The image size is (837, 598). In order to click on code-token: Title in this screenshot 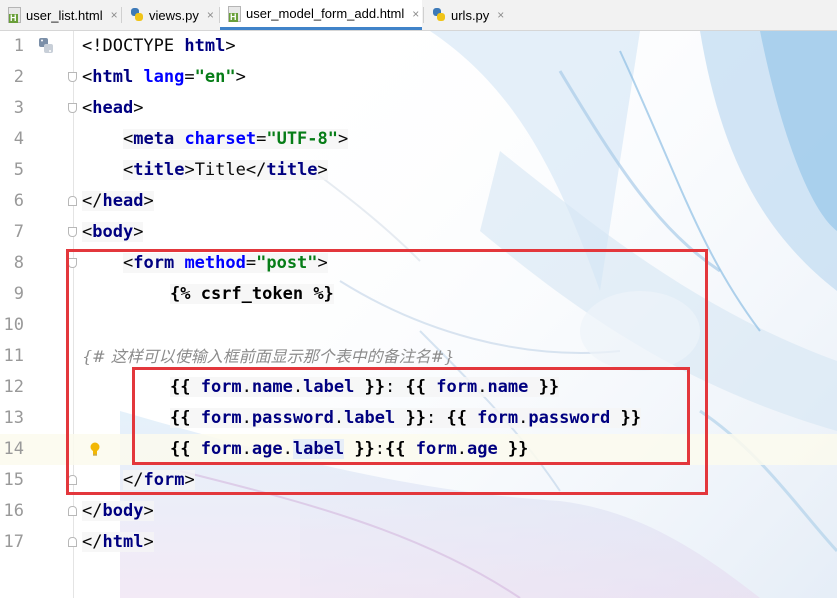, I will do `click(220, 170)`.